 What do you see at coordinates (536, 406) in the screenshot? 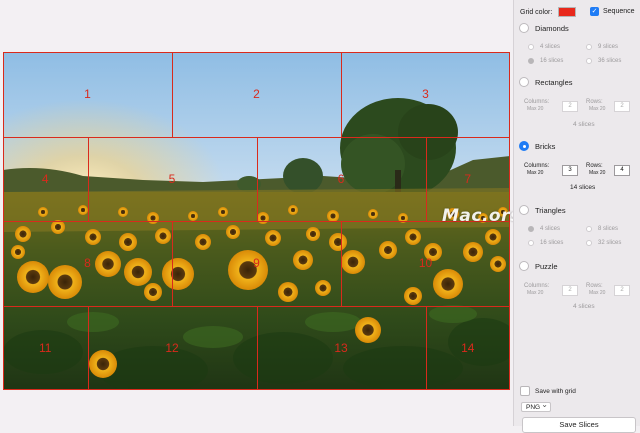
I see `format-select: PNG` at bounding box center [536, 406].